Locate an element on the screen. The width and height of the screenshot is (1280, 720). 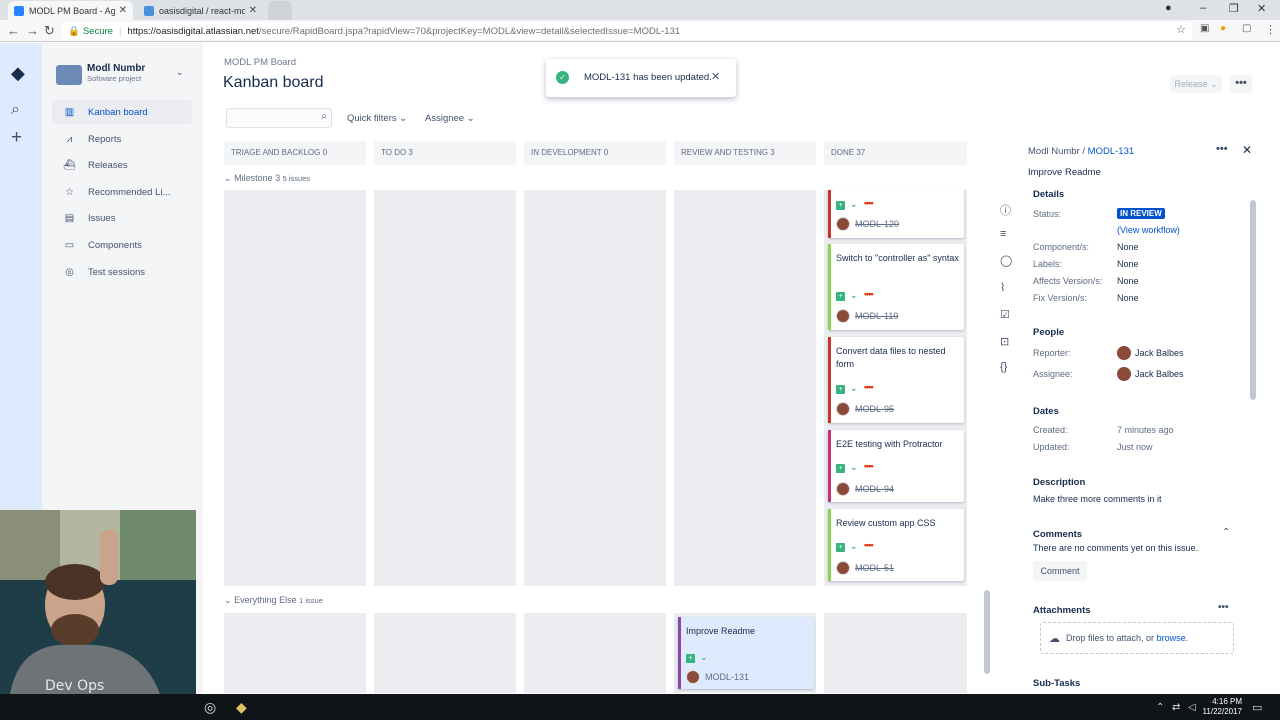
board-more-button: ••• is located at coordinates (1241, 84).